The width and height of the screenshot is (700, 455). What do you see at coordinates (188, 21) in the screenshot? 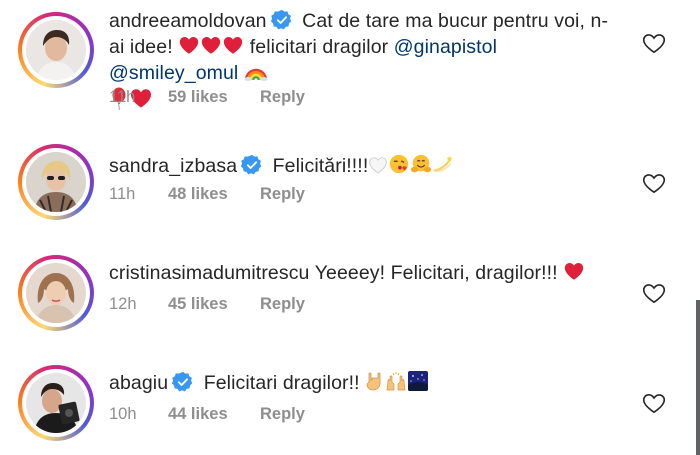
I see `username: andreeamoldovan` at bounding box center [188, 21].